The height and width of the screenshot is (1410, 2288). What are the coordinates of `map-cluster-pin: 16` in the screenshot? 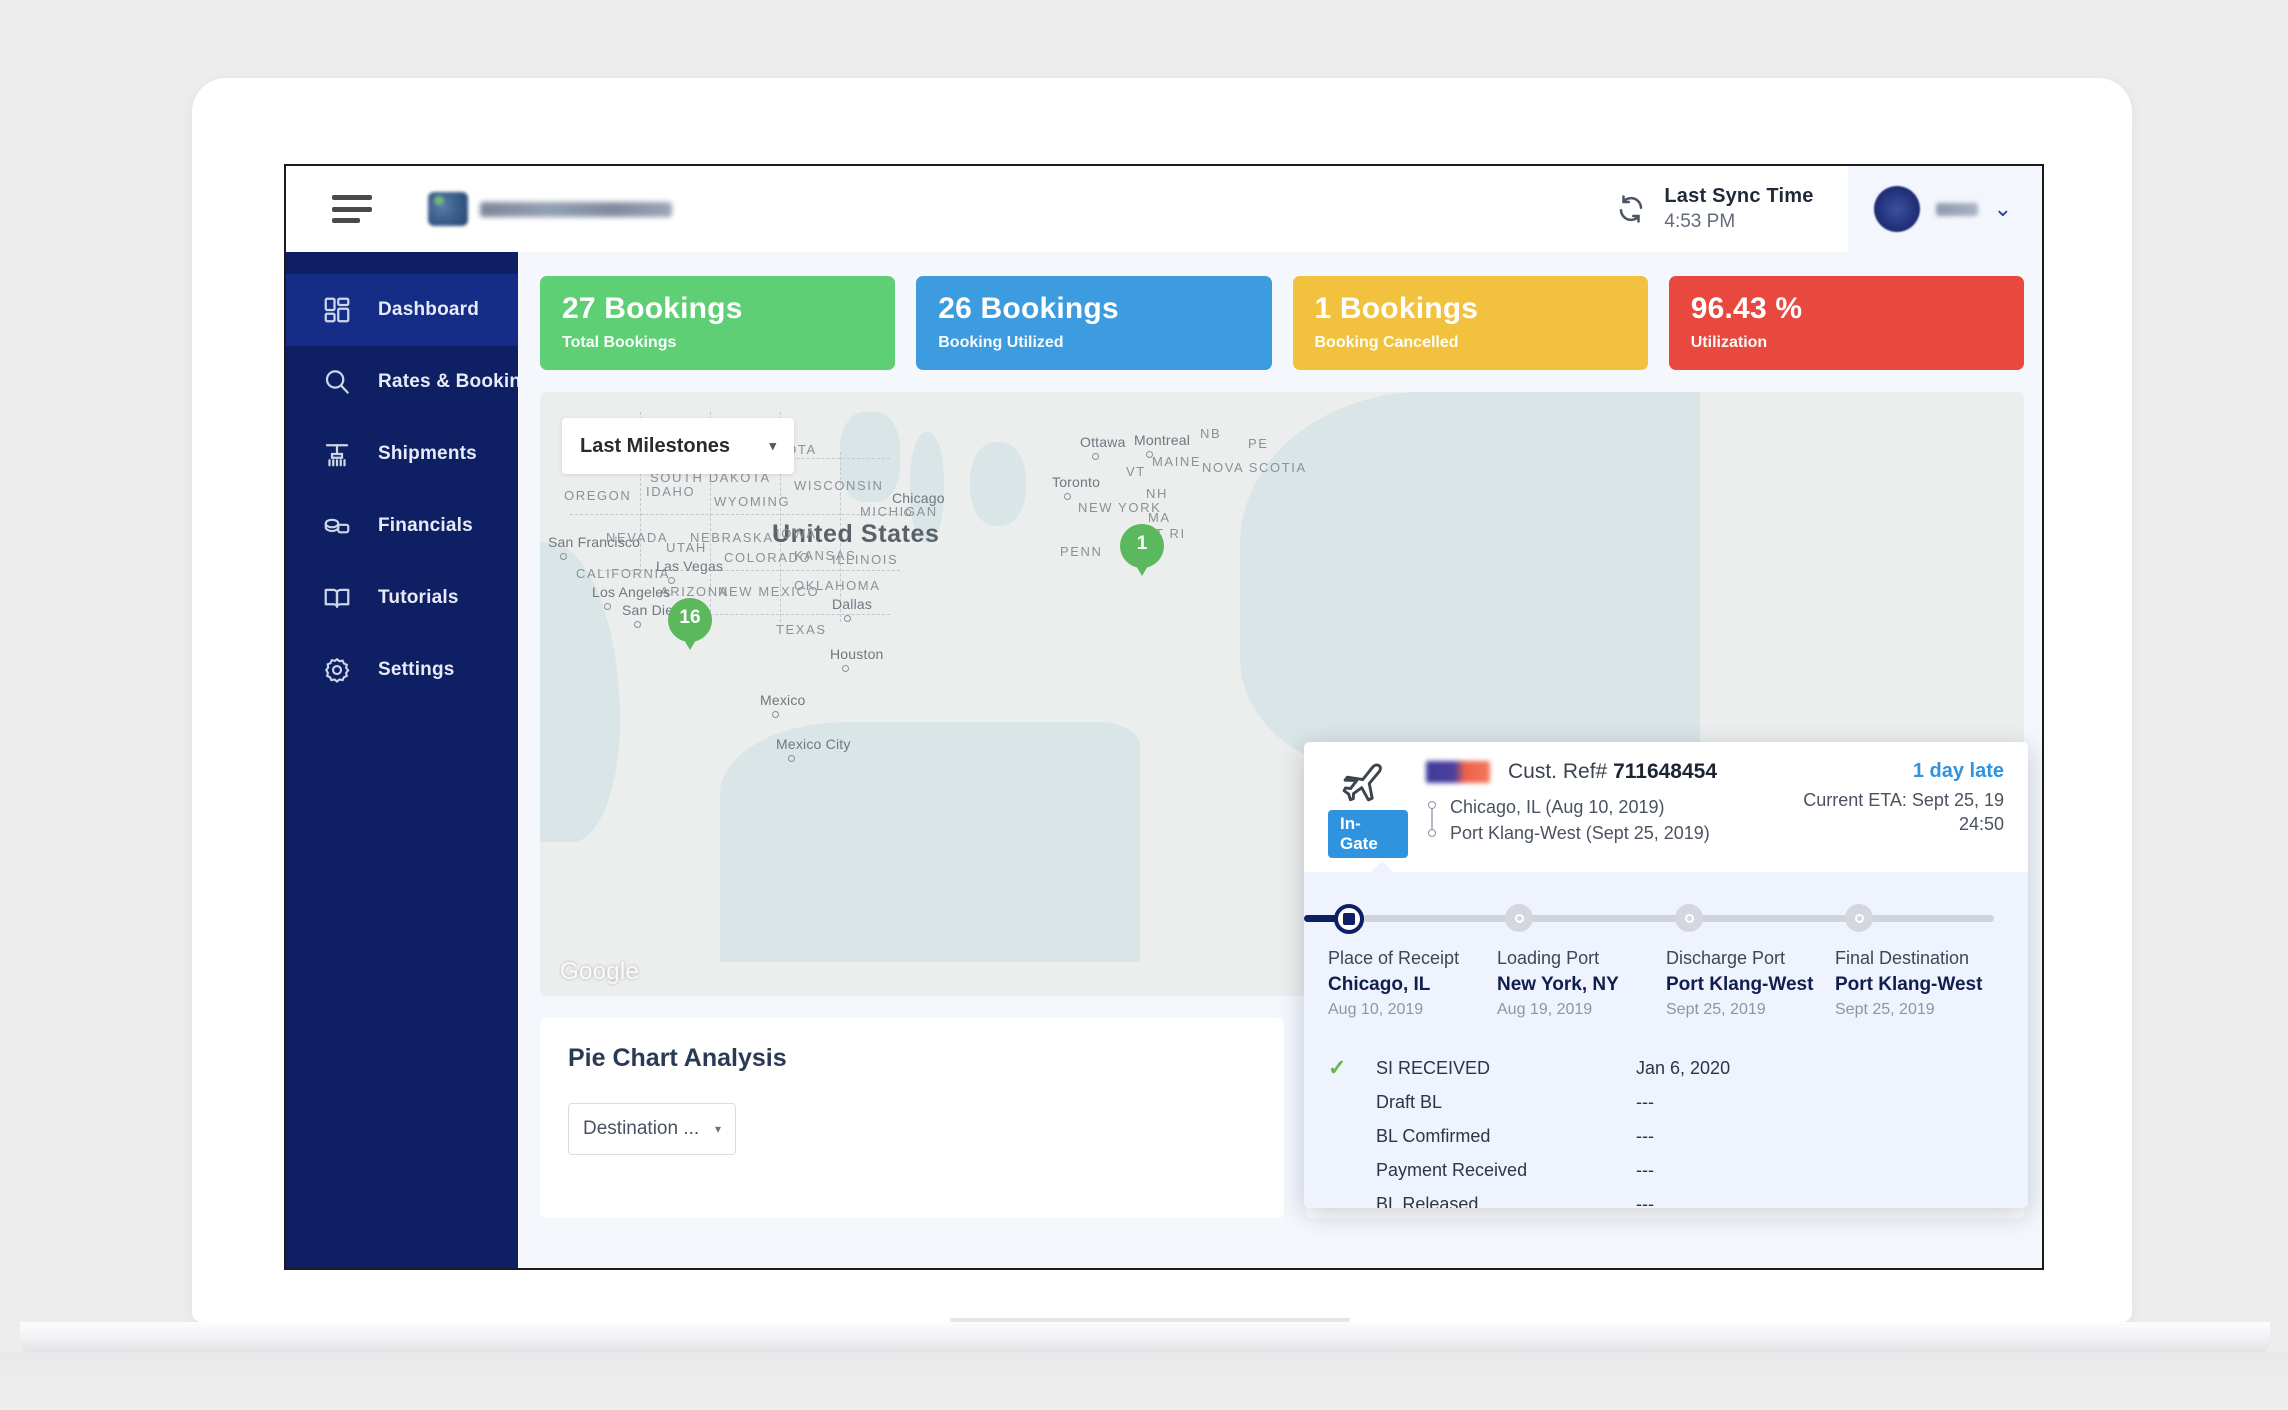 It's located at (690, 626).